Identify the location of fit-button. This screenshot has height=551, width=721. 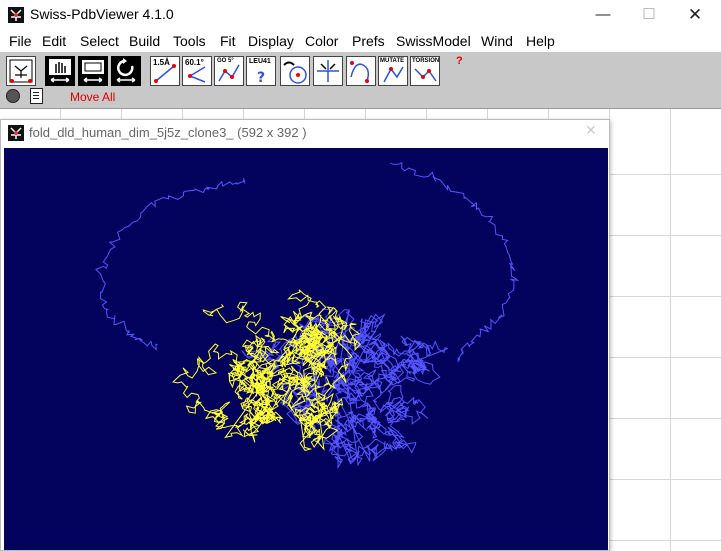
(328, 71).